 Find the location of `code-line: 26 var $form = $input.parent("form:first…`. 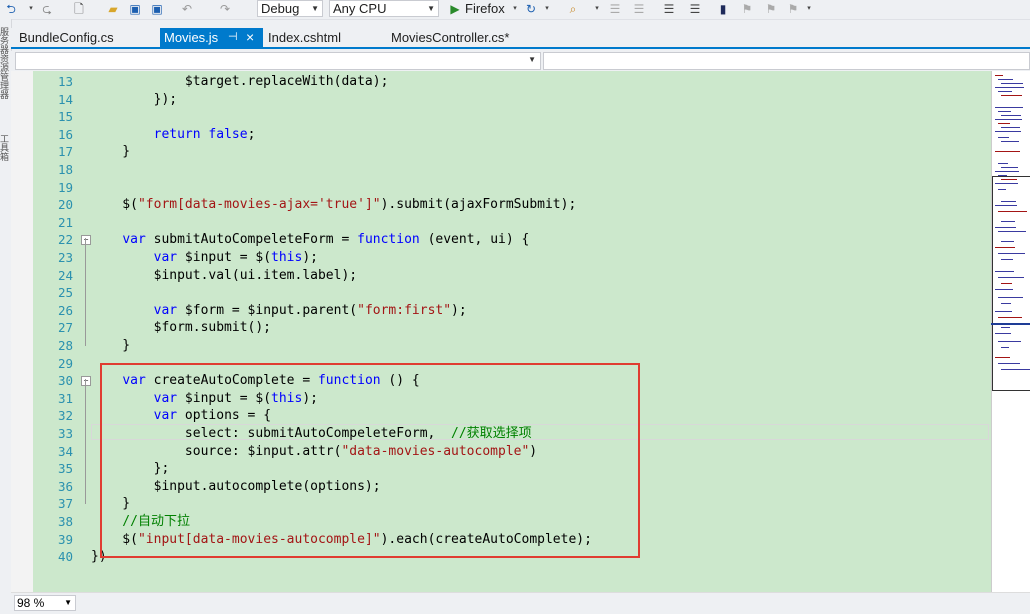

code-line: 26 var $form = $input.parent("form:first… is located at coordinates (500, 311).